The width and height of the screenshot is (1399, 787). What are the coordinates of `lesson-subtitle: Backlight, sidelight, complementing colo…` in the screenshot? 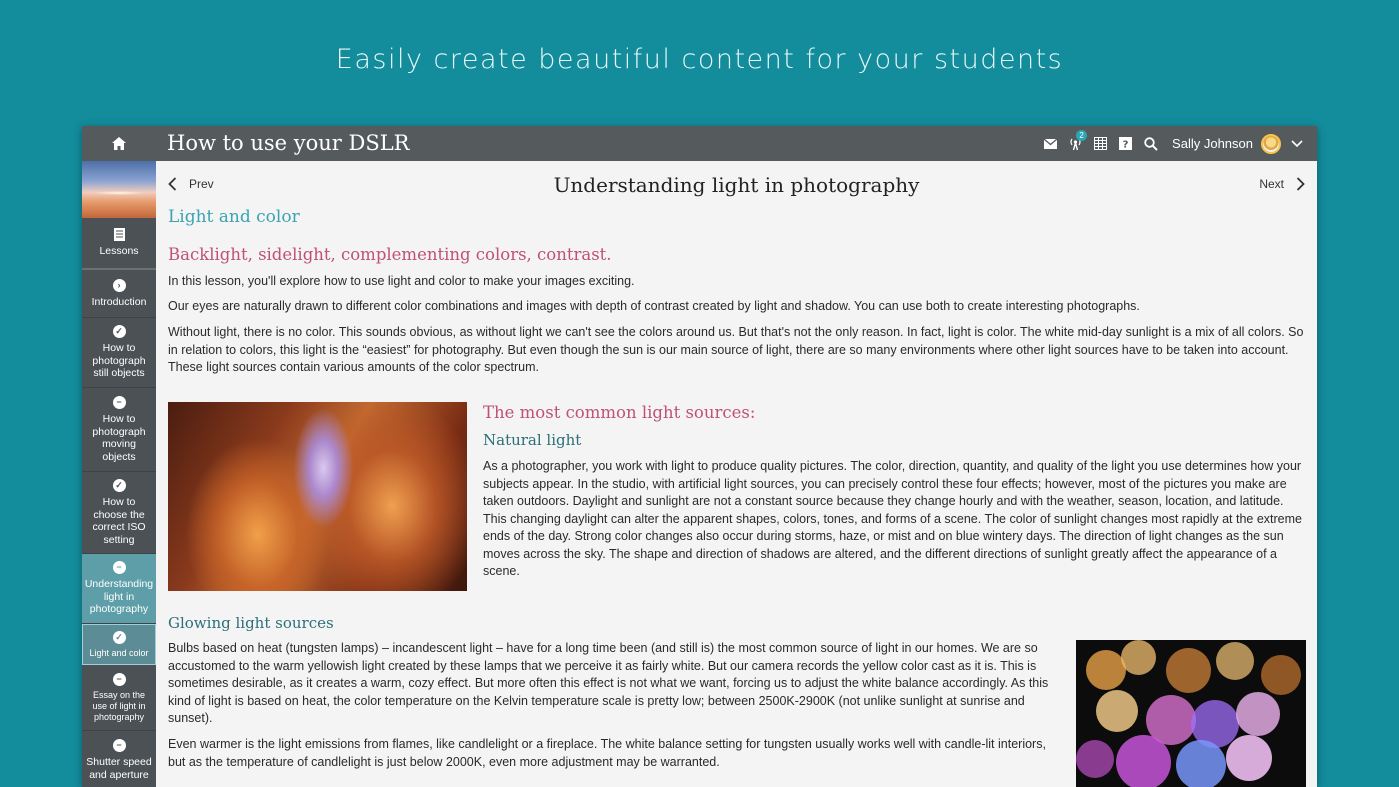 It's located at (390, 254).